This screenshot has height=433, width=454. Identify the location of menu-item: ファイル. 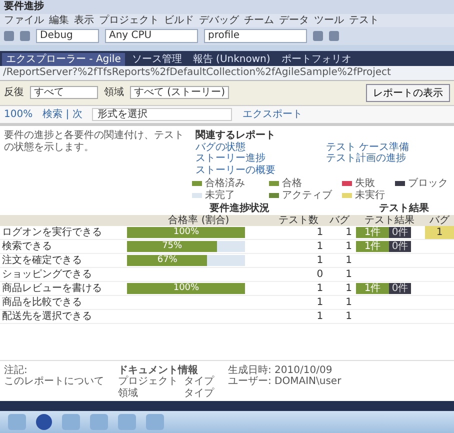
(24, 20).